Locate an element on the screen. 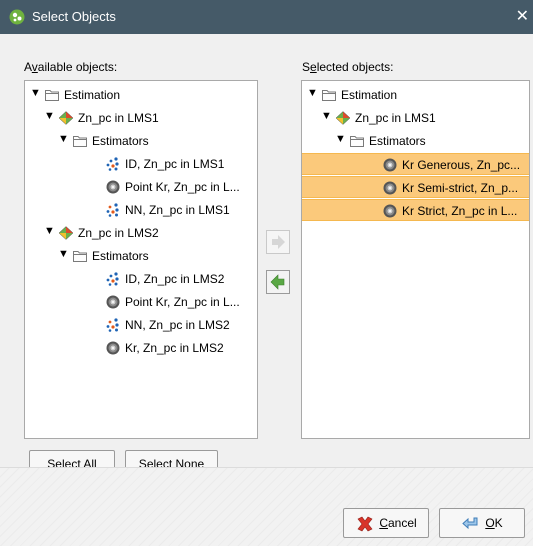  available-objects-label: Available objects: is located at coordinates (71, 67).